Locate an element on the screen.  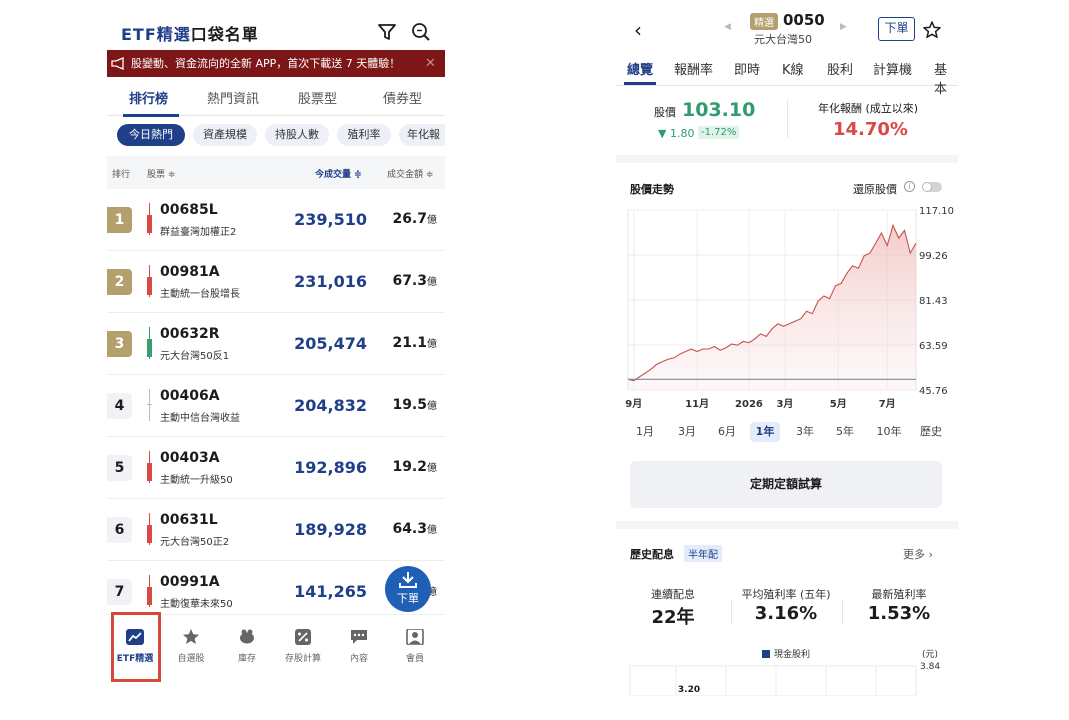
amount-value: 67.3億 is located at coordinates (414, 281).